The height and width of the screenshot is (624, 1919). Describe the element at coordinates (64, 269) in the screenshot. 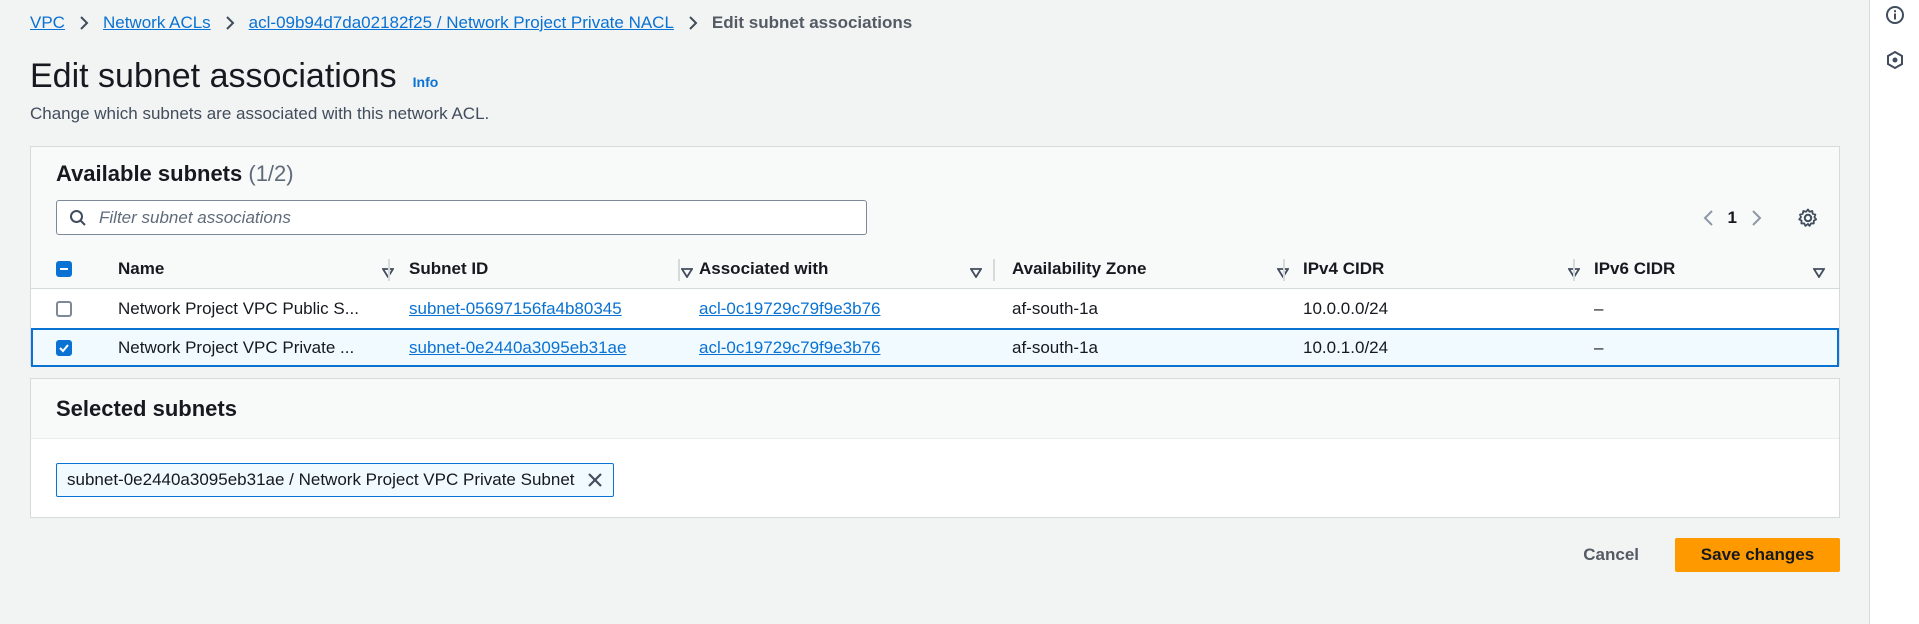

I see `select-all-checkbox` at that location.